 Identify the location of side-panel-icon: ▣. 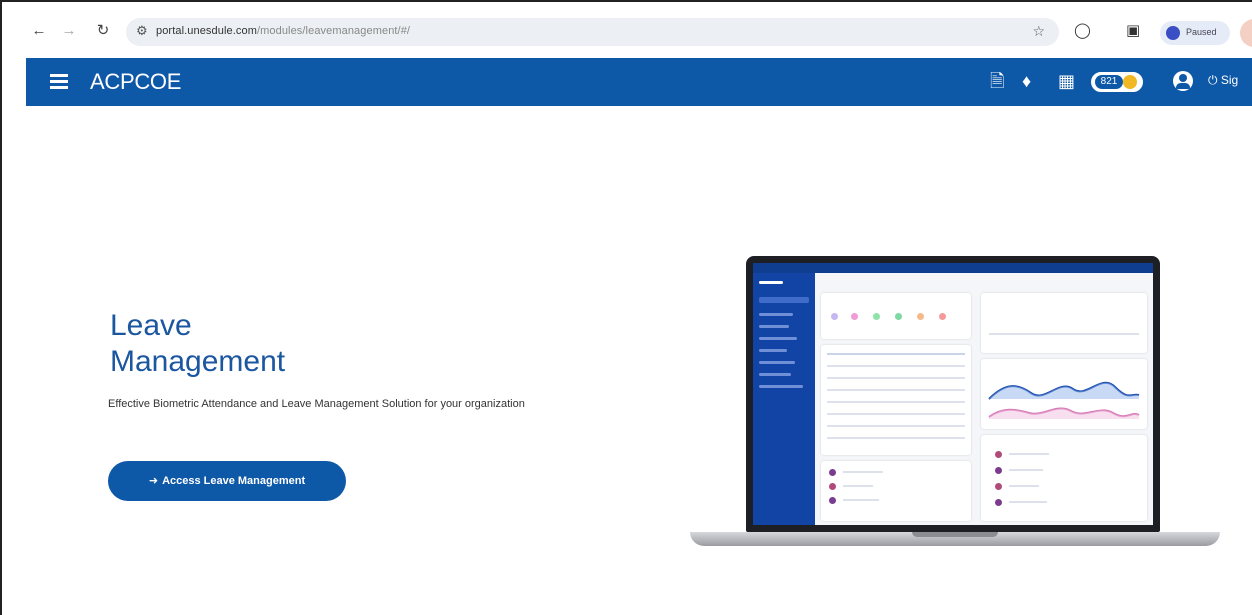
(1133, 31).